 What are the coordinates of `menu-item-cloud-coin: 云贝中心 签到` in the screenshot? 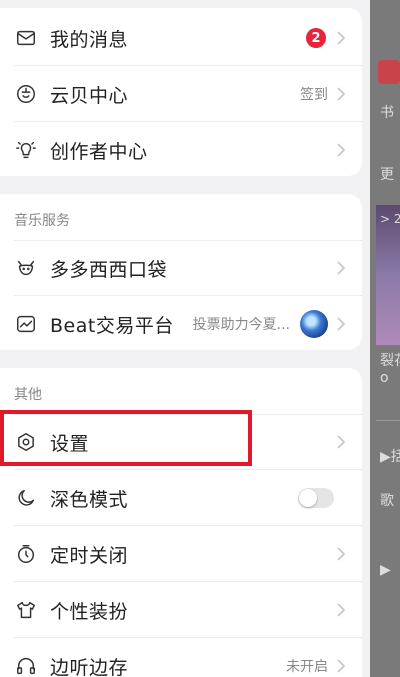 It's located at (181, 94).